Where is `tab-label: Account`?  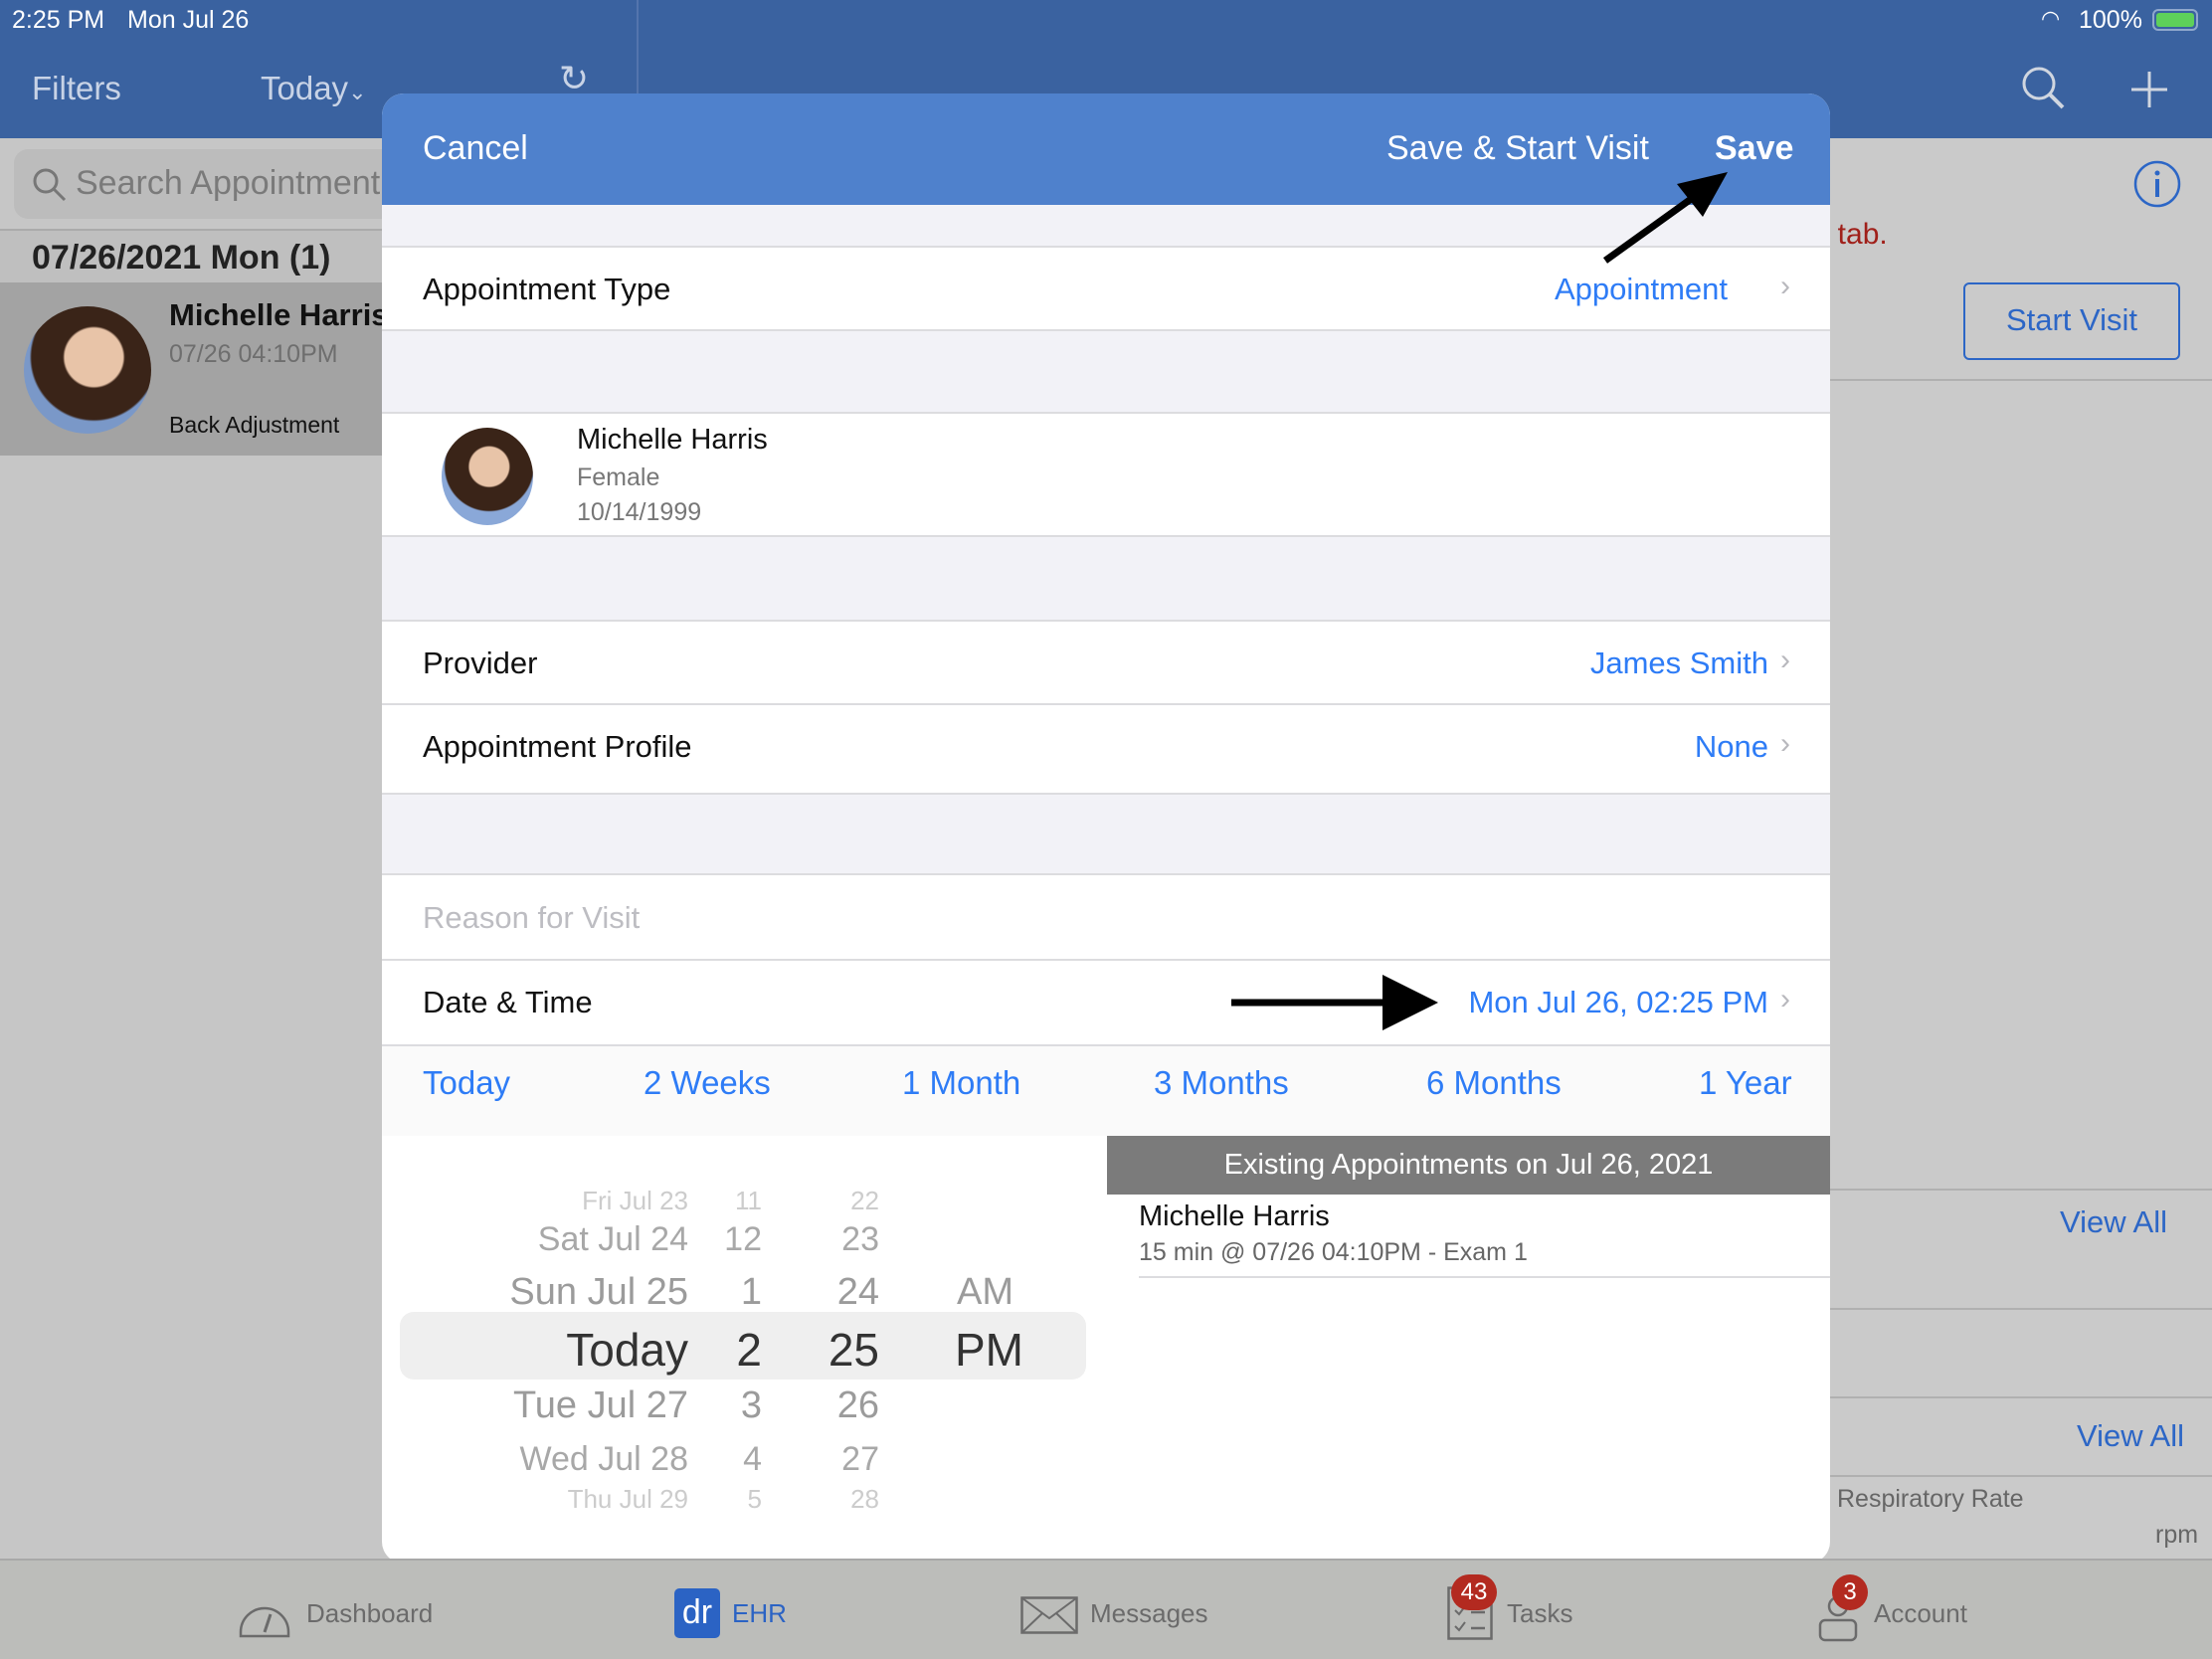
tab-label: Account is located at coordinates (1920, 1613).